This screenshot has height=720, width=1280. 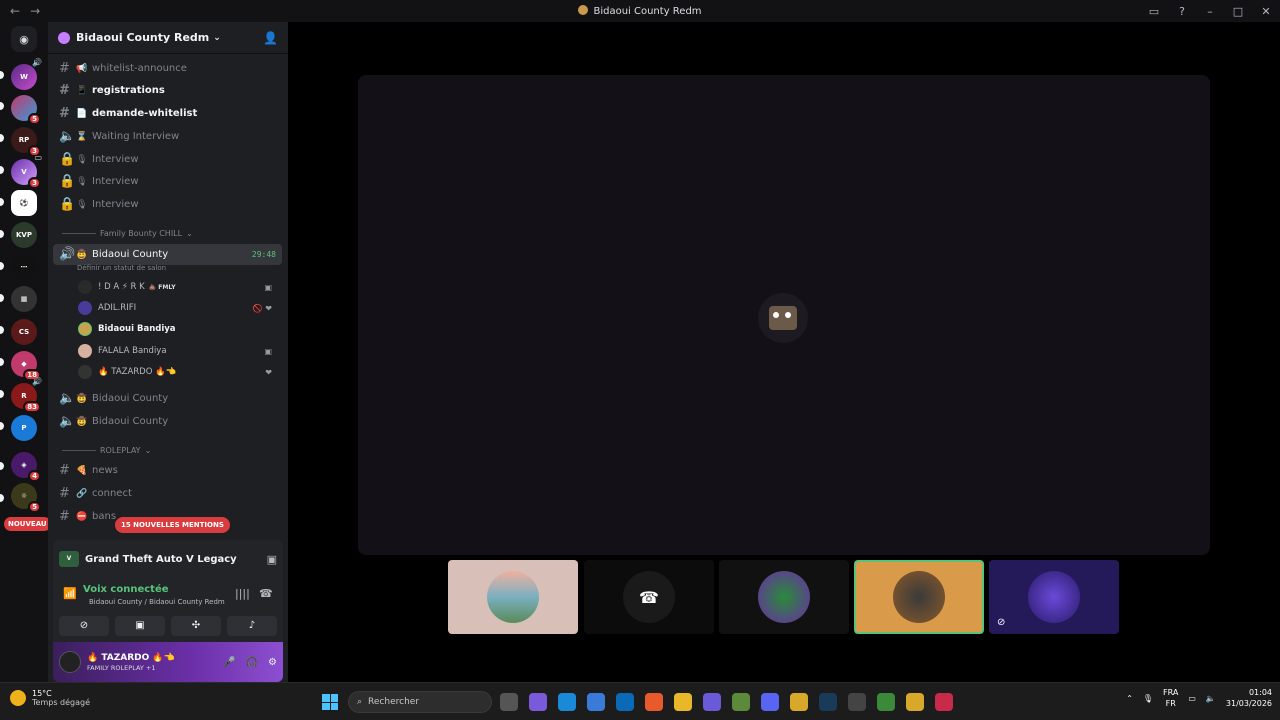 What do you see at coordinates (1238, 11) in the screenshot?
I see `maximize-button: □` at bounding box center [1238, 11].